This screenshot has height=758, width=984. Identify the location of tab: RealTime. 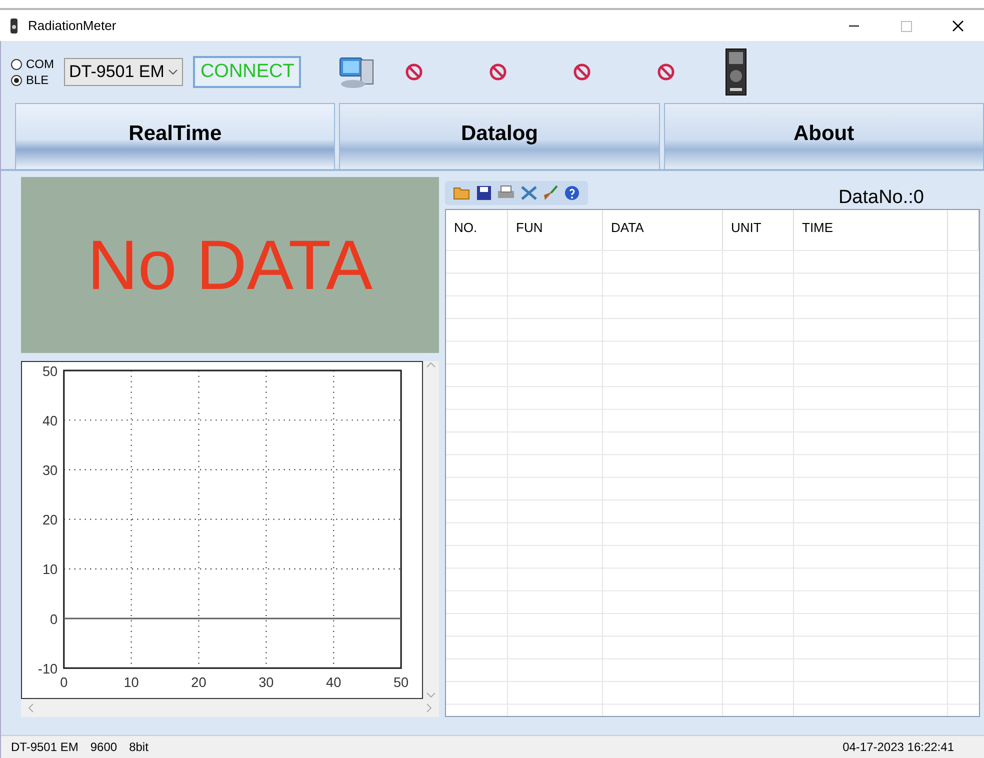
(175, 136).